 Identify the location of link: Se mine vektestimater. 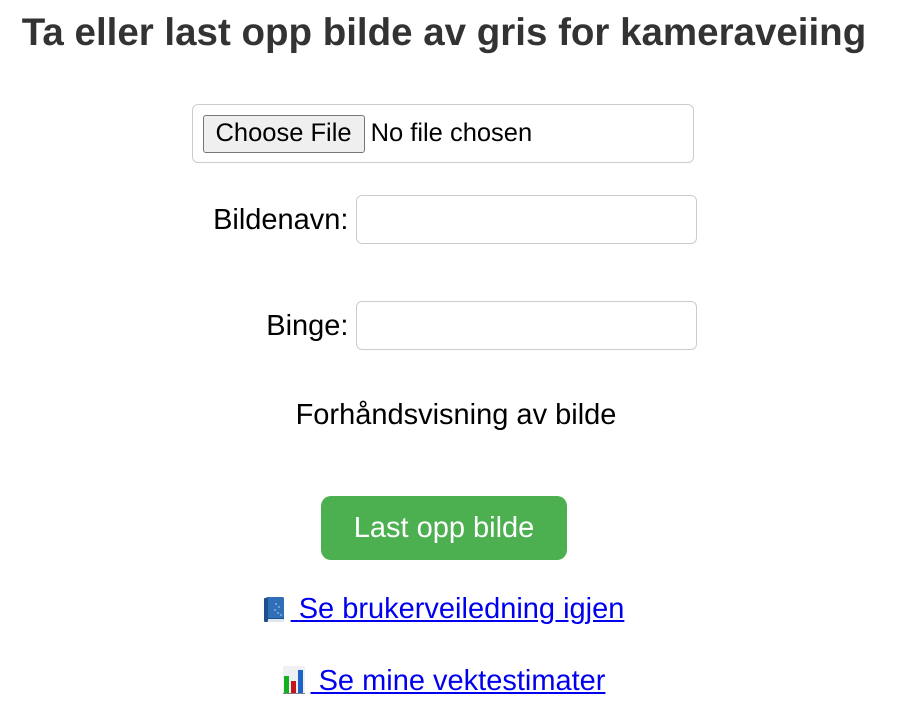
(444, 681).